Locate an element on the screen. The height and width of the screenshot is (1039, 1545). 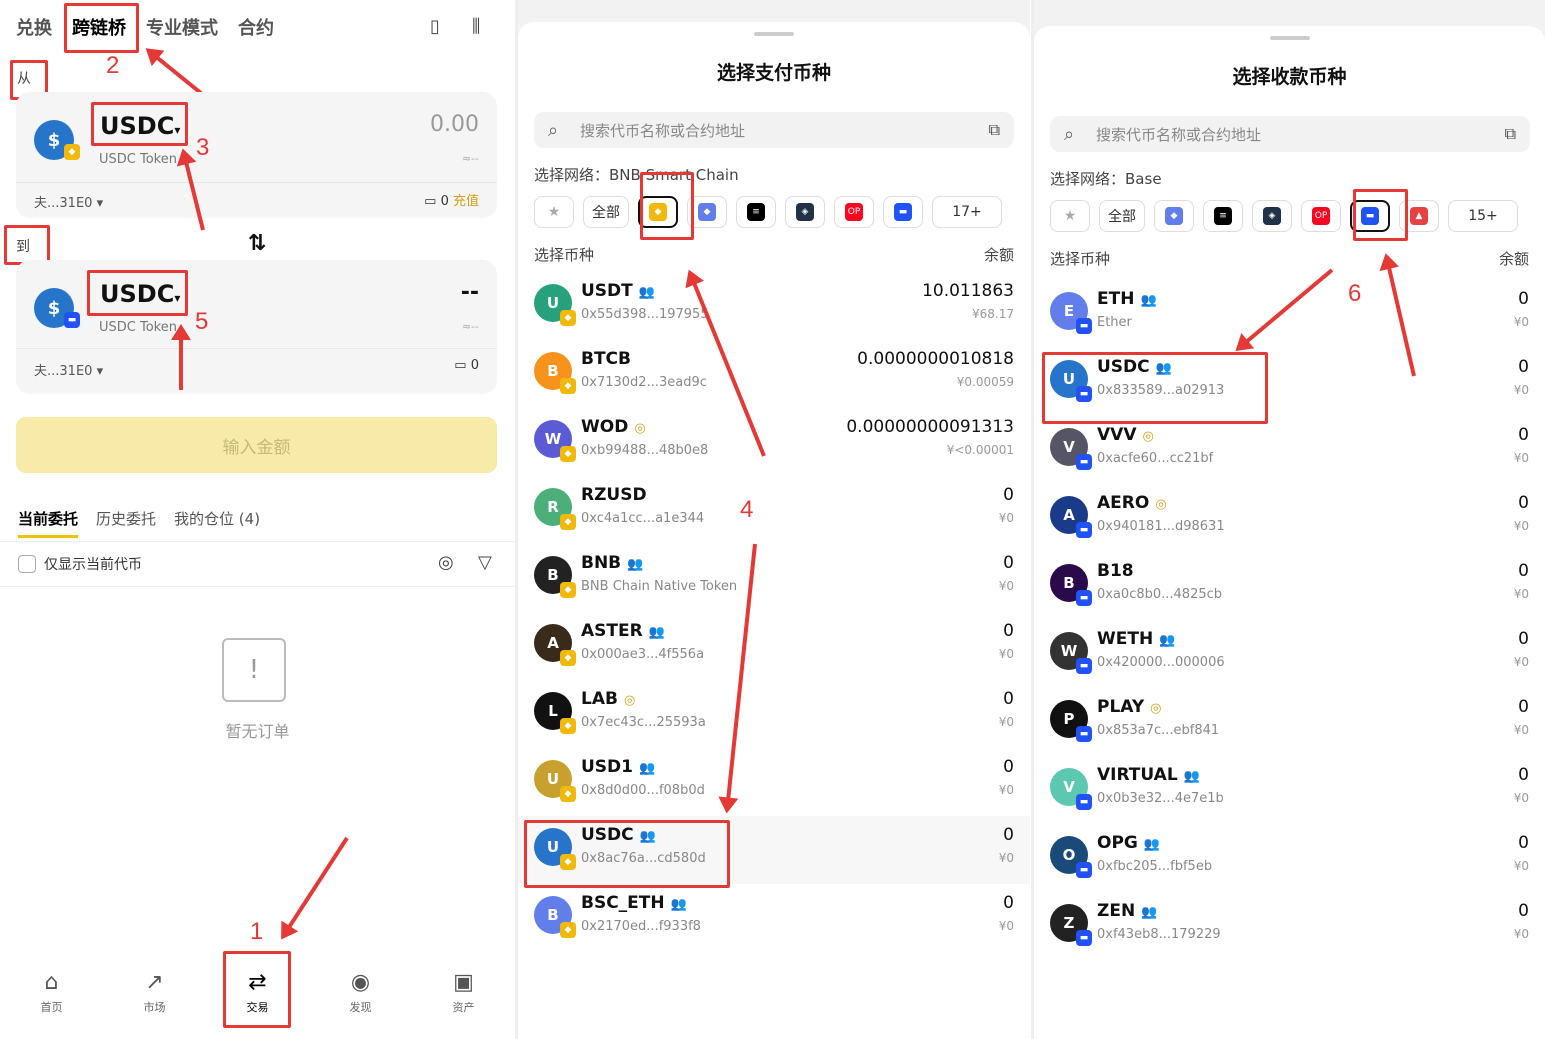
only-current-filter: 仅显示当前代币 is located at coordinates (80, 564).